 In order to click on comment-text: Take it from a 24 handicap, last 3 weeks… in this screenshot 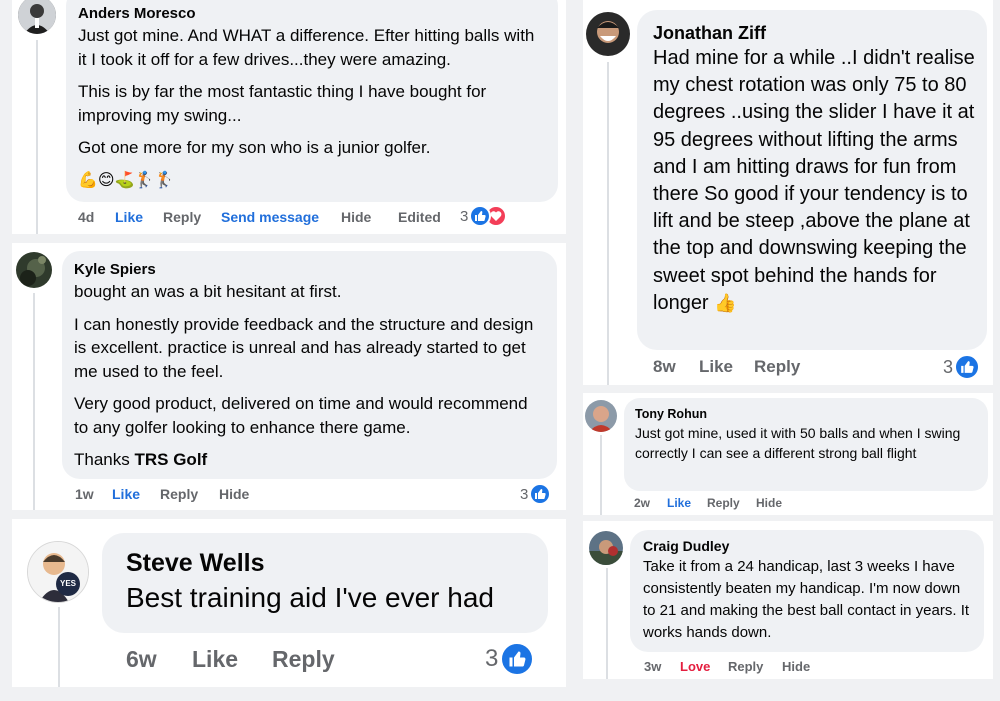, I will do `click(806, 599)`.